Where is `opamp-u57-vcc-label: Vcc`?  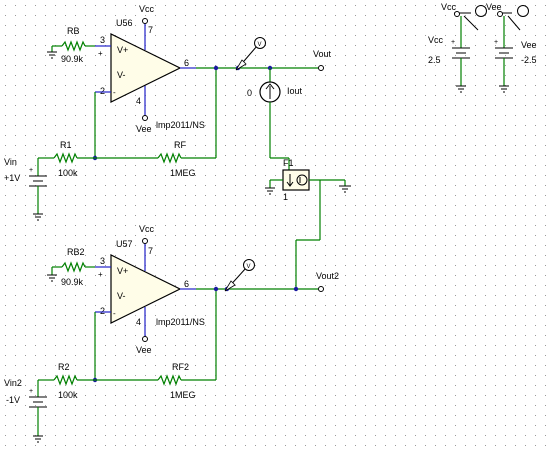
opamp-u57-vcc-label: Vcc is located at coordinates (147, 229).